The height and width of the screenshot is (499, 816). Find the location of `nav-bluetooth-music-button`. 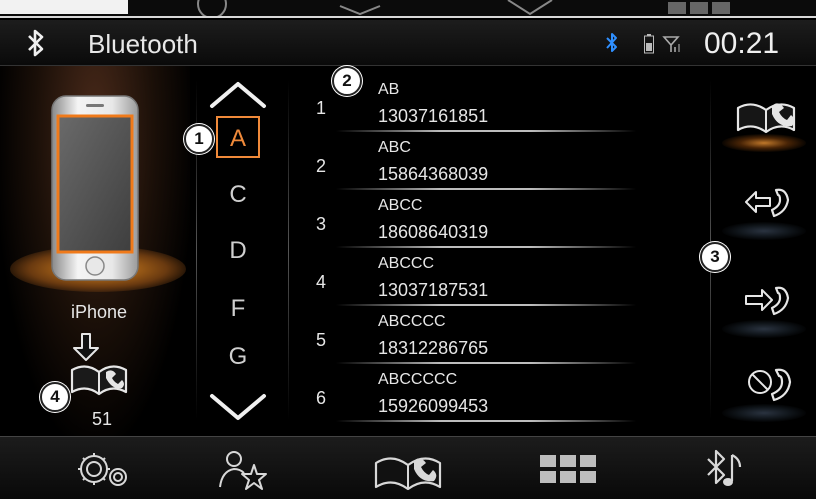

nav-bluetooth-music-button is located at coordinates (722, 469).